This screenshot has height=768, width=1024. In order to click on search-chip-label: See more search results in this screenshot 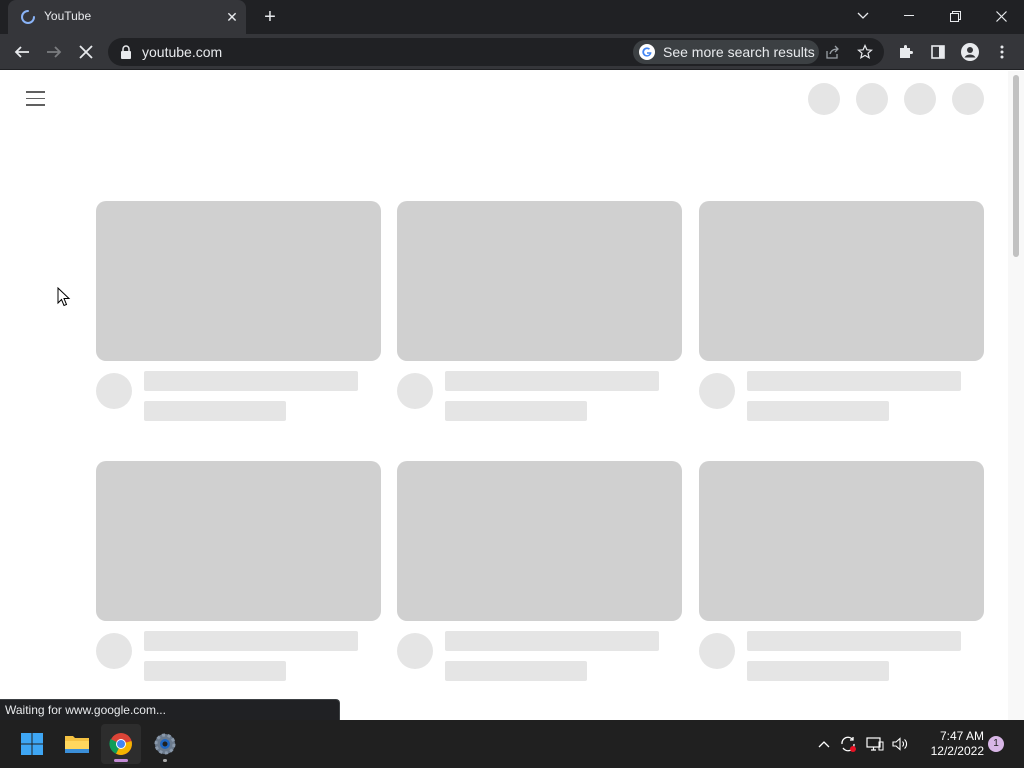, I will do `click(739, 52)`.